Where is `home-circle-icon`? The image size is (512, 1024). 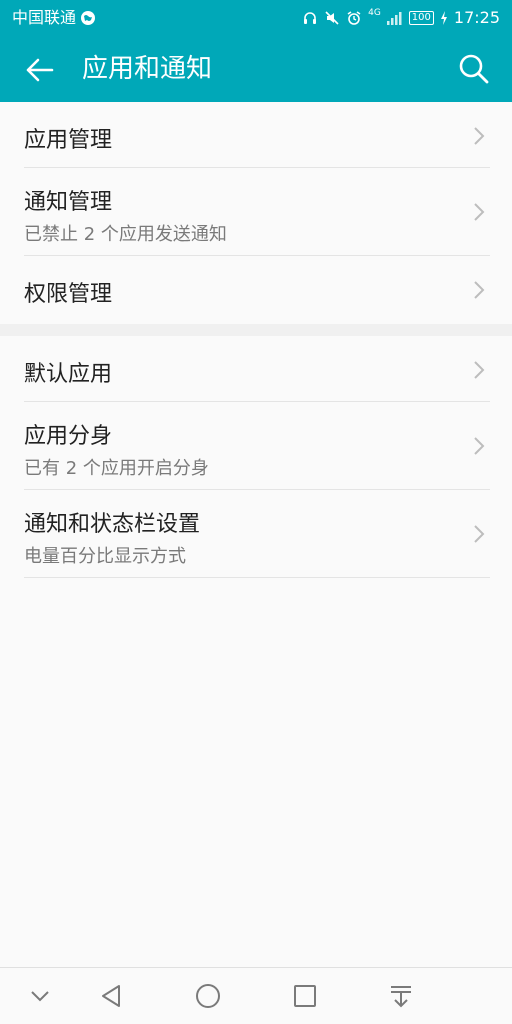 home-circle-icon is located at coordinates (208, 996).